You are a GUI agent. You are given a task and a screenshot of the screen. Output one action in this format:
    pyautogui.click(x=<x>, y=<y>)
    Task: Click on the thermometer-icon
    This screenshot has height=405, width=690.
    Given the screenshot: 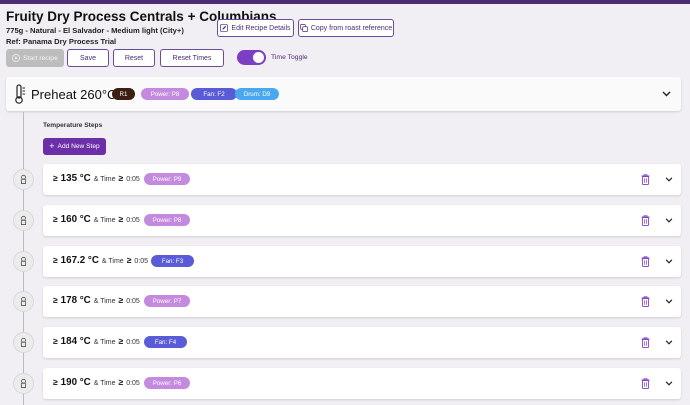 What is the action you would take?
    pyautogui.click(x=20, y=94)
    